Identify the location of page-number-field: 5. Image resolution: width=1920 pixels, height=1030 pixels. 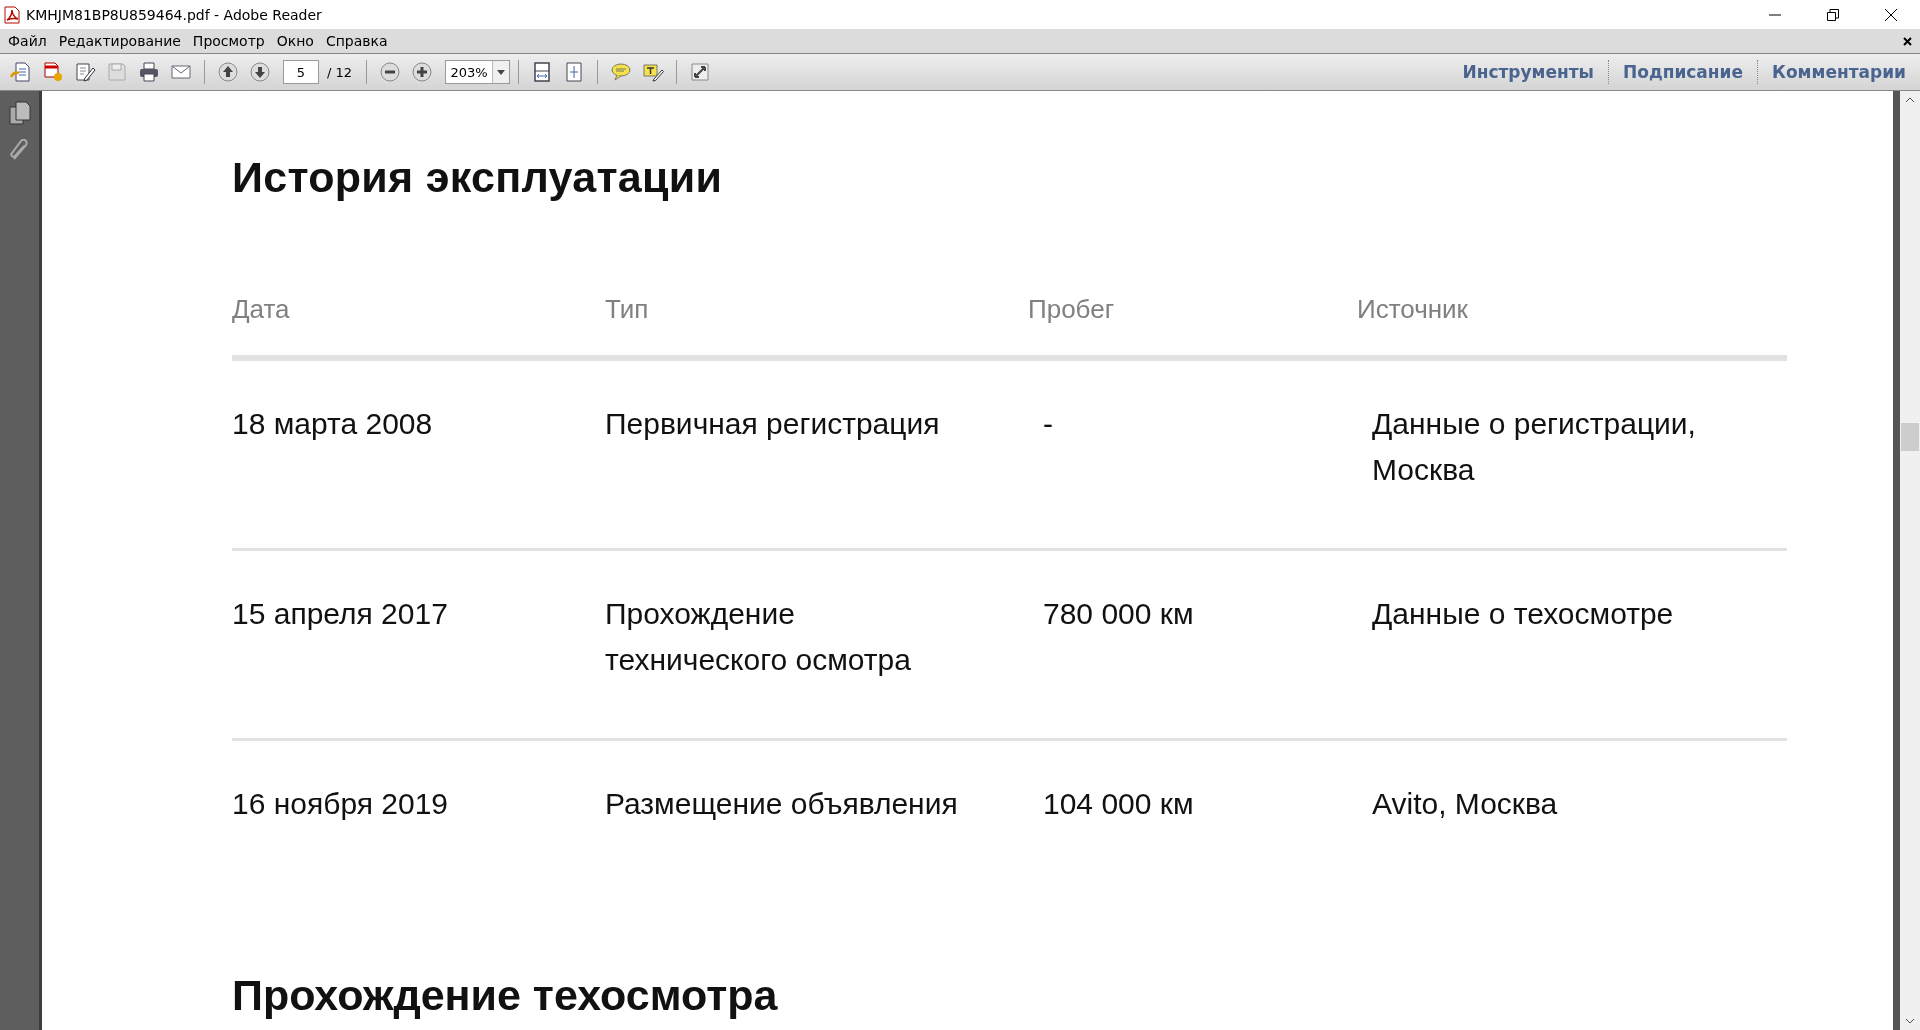
(301, 72).